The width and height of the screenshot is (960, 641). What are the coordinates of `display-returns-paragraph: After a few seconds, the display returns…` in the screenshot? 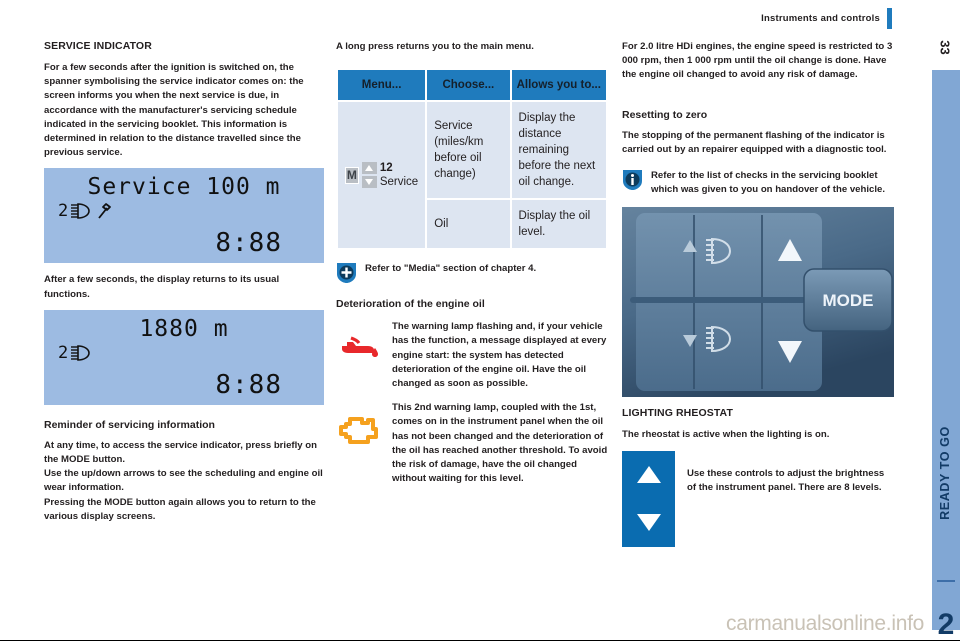 It's located at (162, 287).